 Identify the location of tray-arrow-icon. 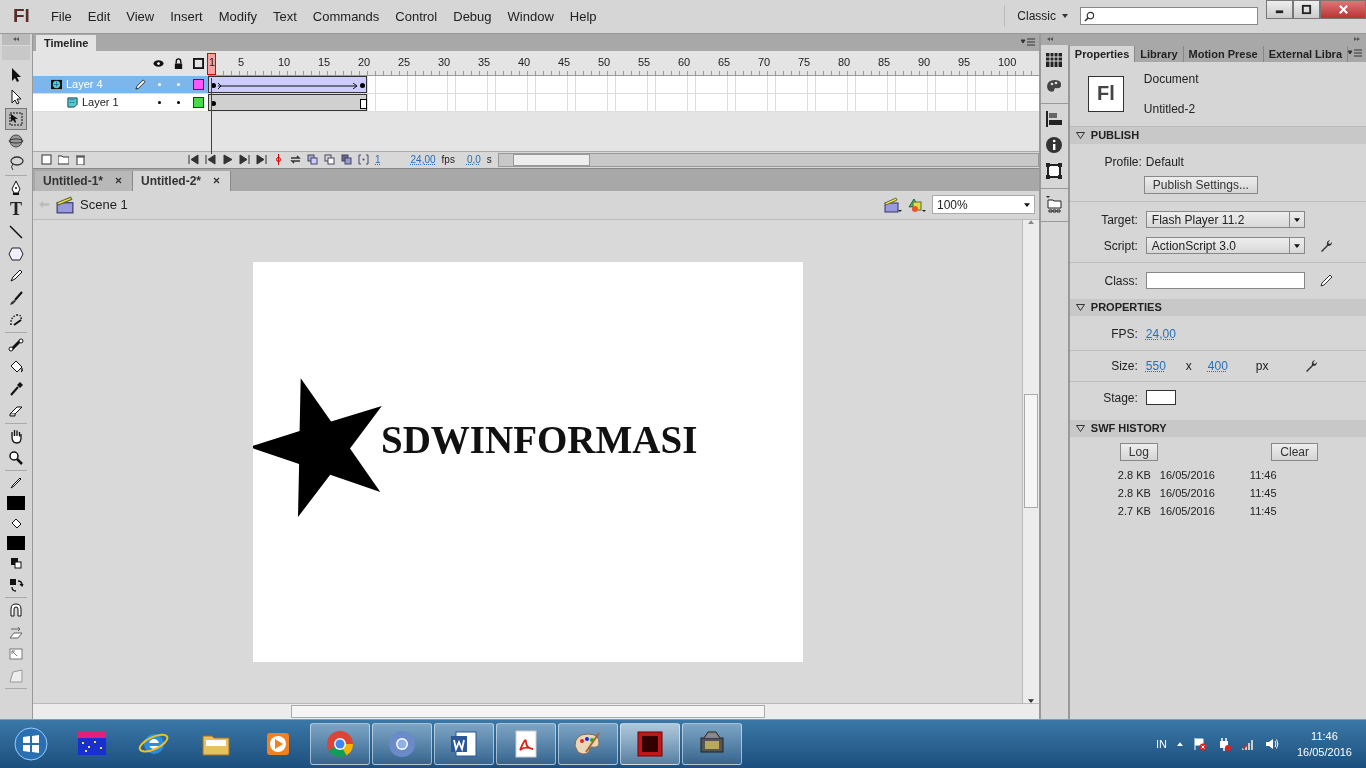
(1179, 744).